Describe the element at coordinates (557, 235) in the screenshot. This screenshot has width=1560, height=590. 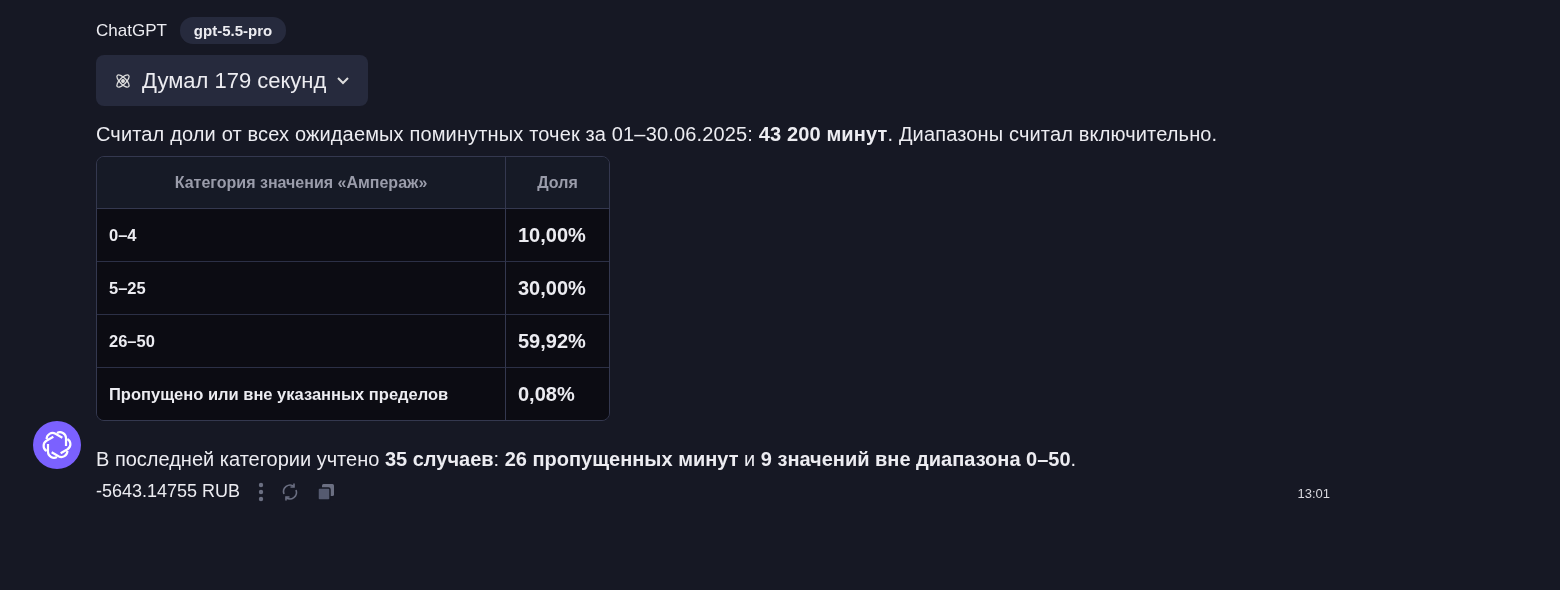
I see `table-cell: 10,00%` at that location.